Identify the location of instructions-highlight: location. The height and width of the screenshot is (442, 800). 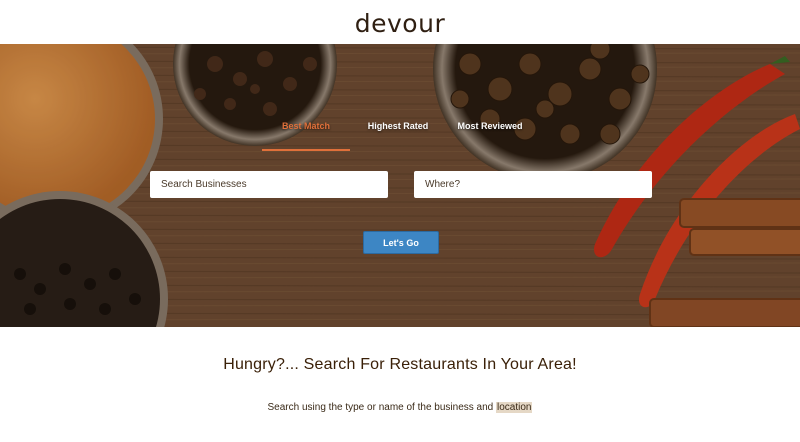
(514, 407).